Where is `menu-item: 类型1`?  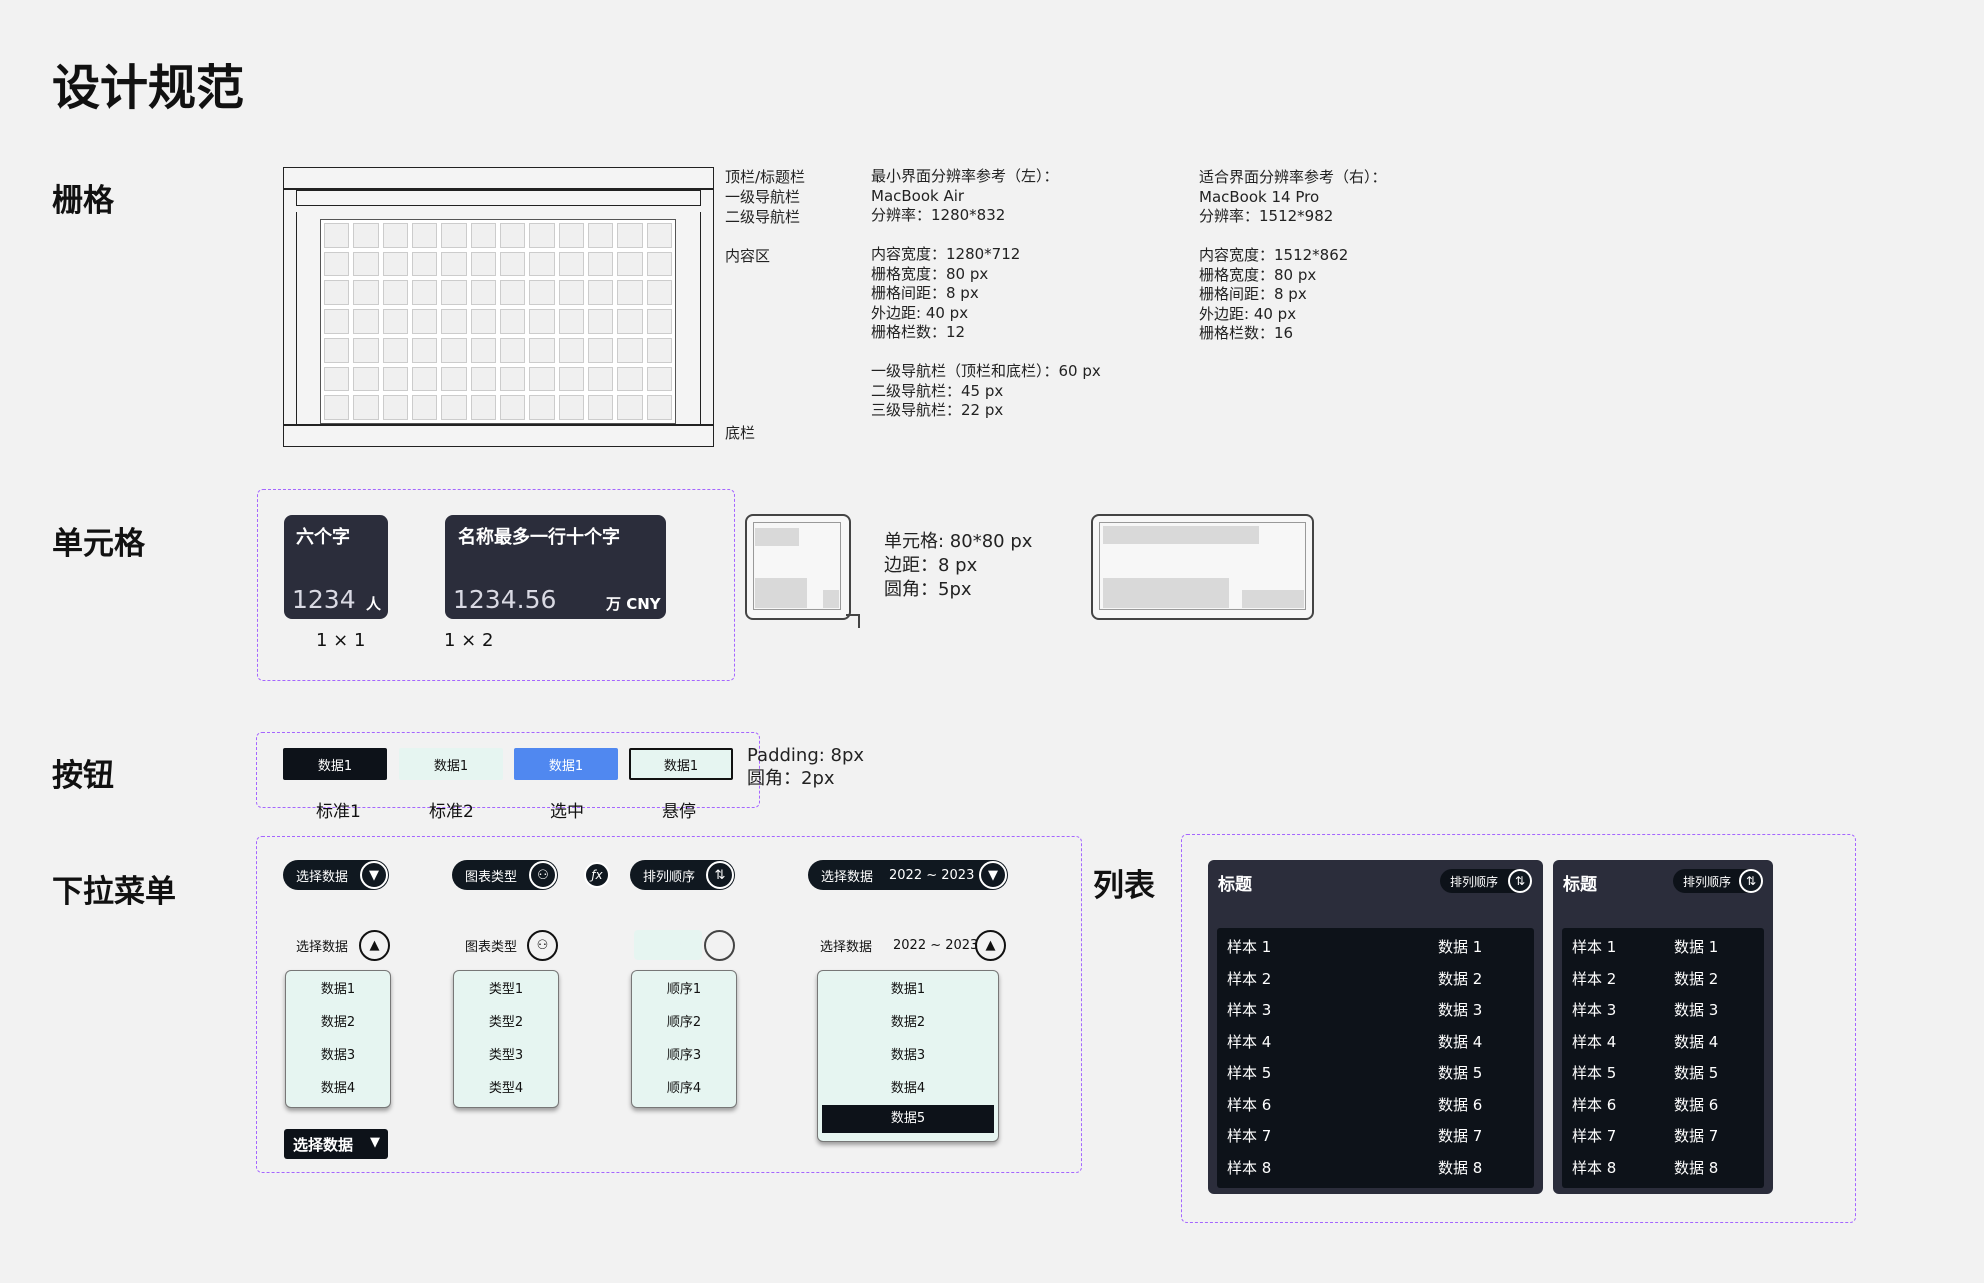
menu-item: 类型1 is located at coordinates (506, 989).